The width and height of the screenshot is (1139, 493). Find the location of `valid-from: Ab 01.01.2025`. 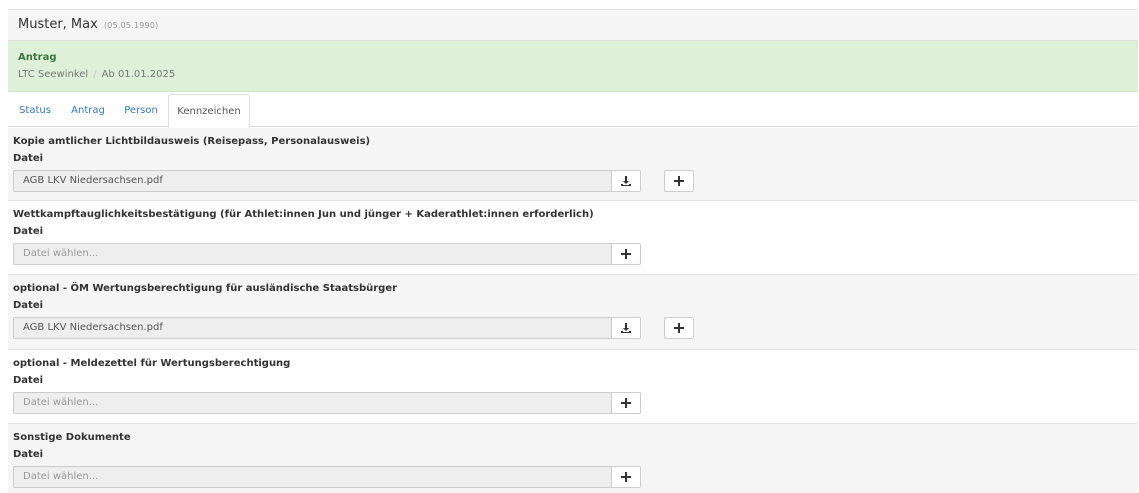

valid-from: Ab 01.01.2025 is located at coordinates (138, 74).